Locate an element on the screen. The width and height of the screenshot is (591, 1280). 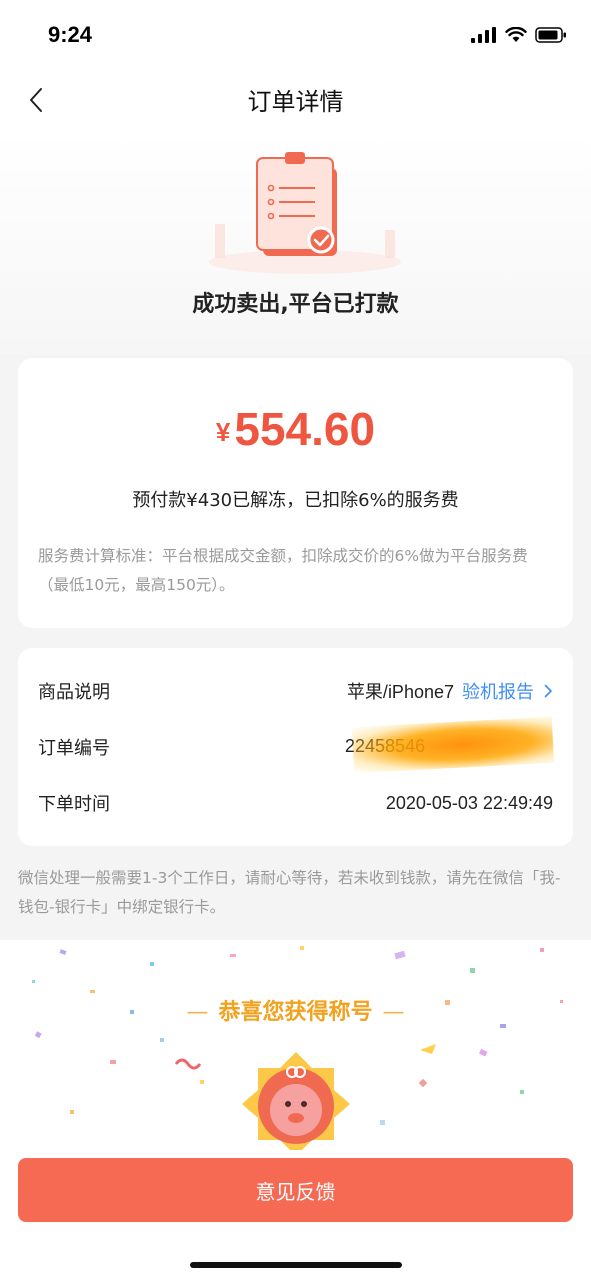
product-row: 商品说明 苹果/iPhone7 验机报告 is located at coordinates (295, 691).